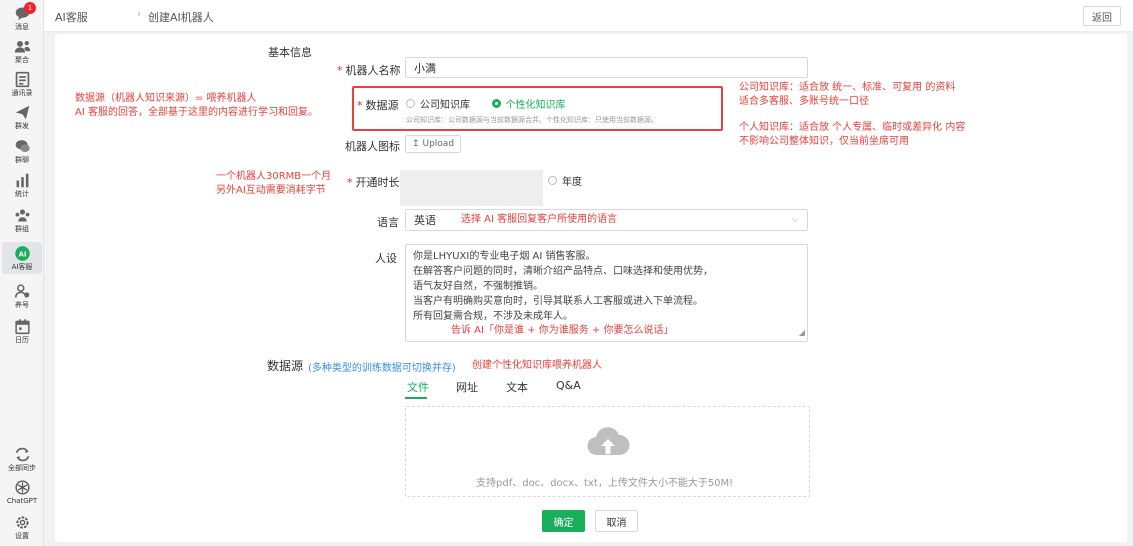 The height and width of the screenshot is (546, 1133). I want to click on tab-text: 文本, so click(517, 387).